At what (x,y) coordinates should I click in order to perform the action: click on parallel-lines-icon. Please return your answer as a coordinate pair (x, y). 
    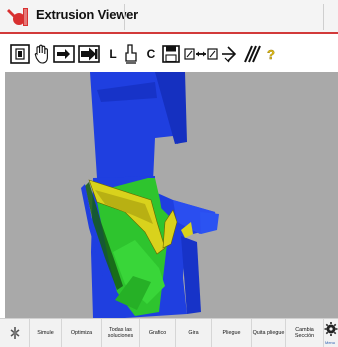
    Looking at the image, I should click on (252, 54).